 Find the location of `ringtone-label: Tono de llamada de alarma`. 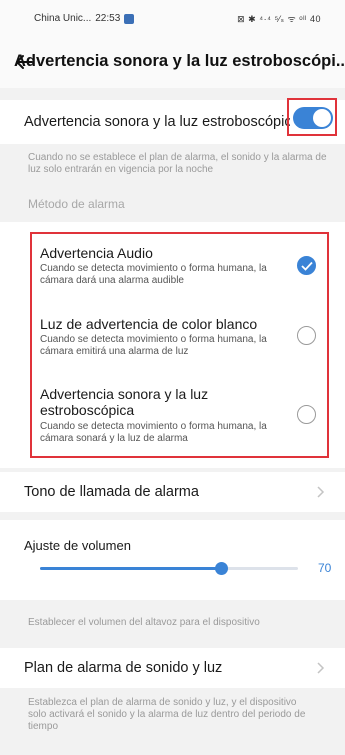

ringtone-label: Tono de llamada de alarma is located at coordinates (111, 492).